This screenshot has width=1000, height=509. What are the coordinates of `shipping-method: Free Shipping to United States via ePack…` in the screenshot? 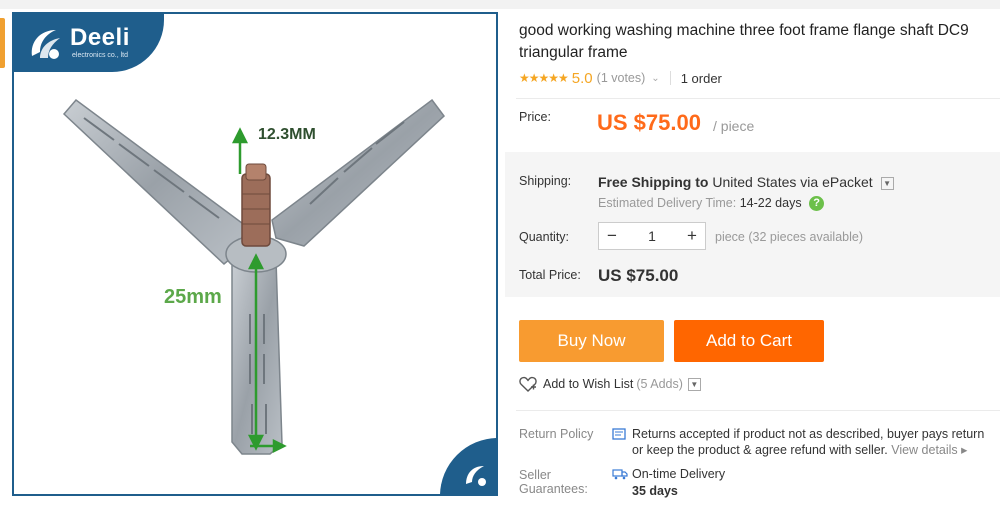 It's located at (746, 182).